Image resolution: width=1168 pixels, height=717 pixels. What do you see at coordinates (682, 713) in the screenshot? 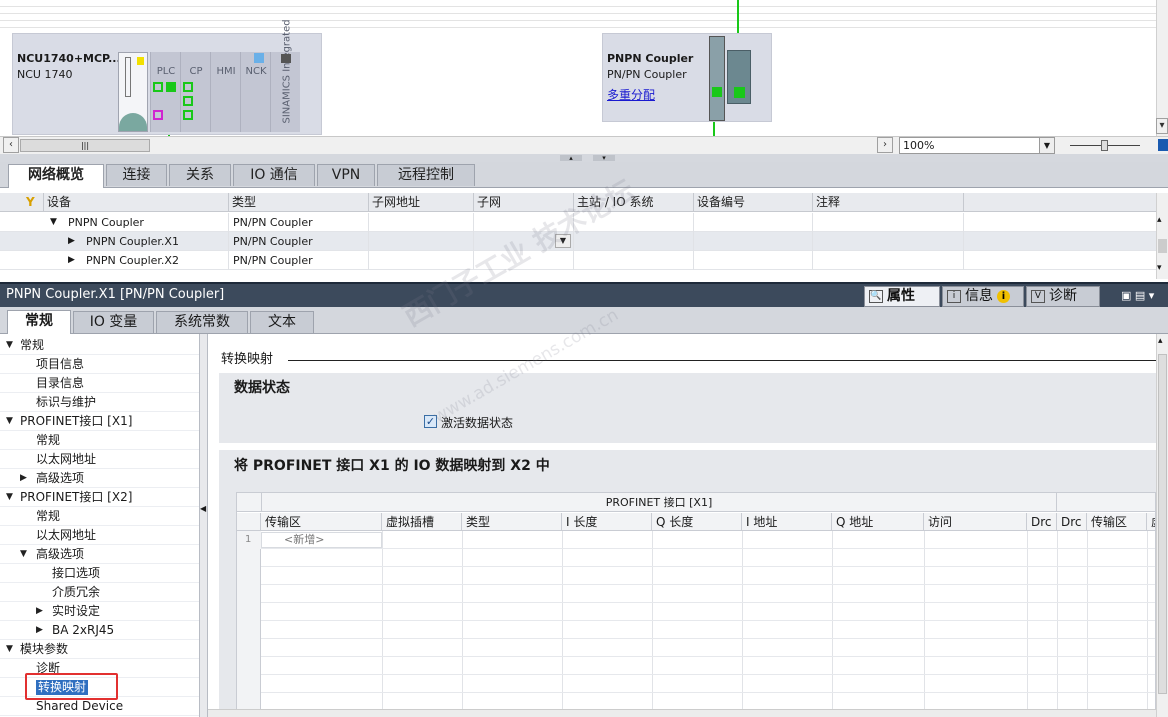
I see `content-horizontal-scrollbar` at bounding box center [682, 713].